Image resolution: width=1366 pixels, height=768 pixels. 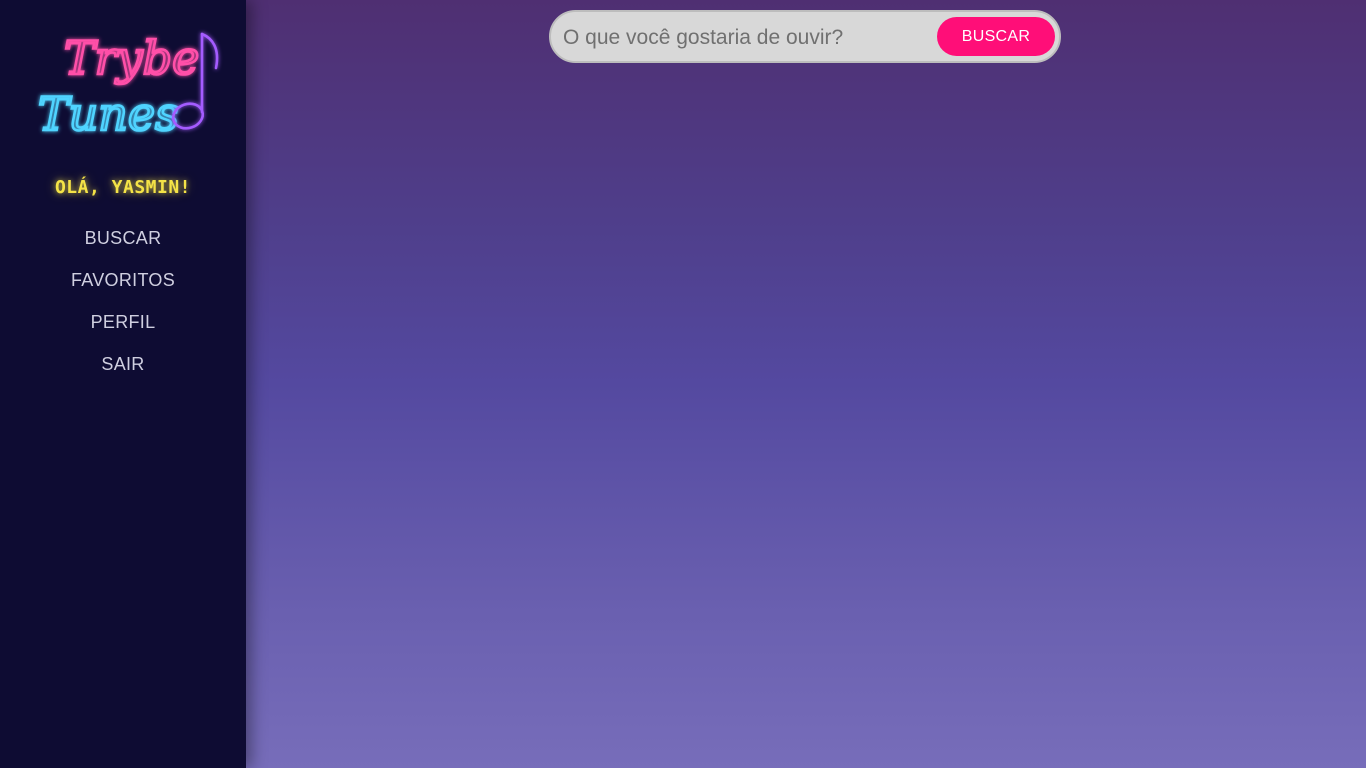 What do you see at coordinates (748, 38) in the screenshot?
I see `search-input` at bounding box center [748, 38].